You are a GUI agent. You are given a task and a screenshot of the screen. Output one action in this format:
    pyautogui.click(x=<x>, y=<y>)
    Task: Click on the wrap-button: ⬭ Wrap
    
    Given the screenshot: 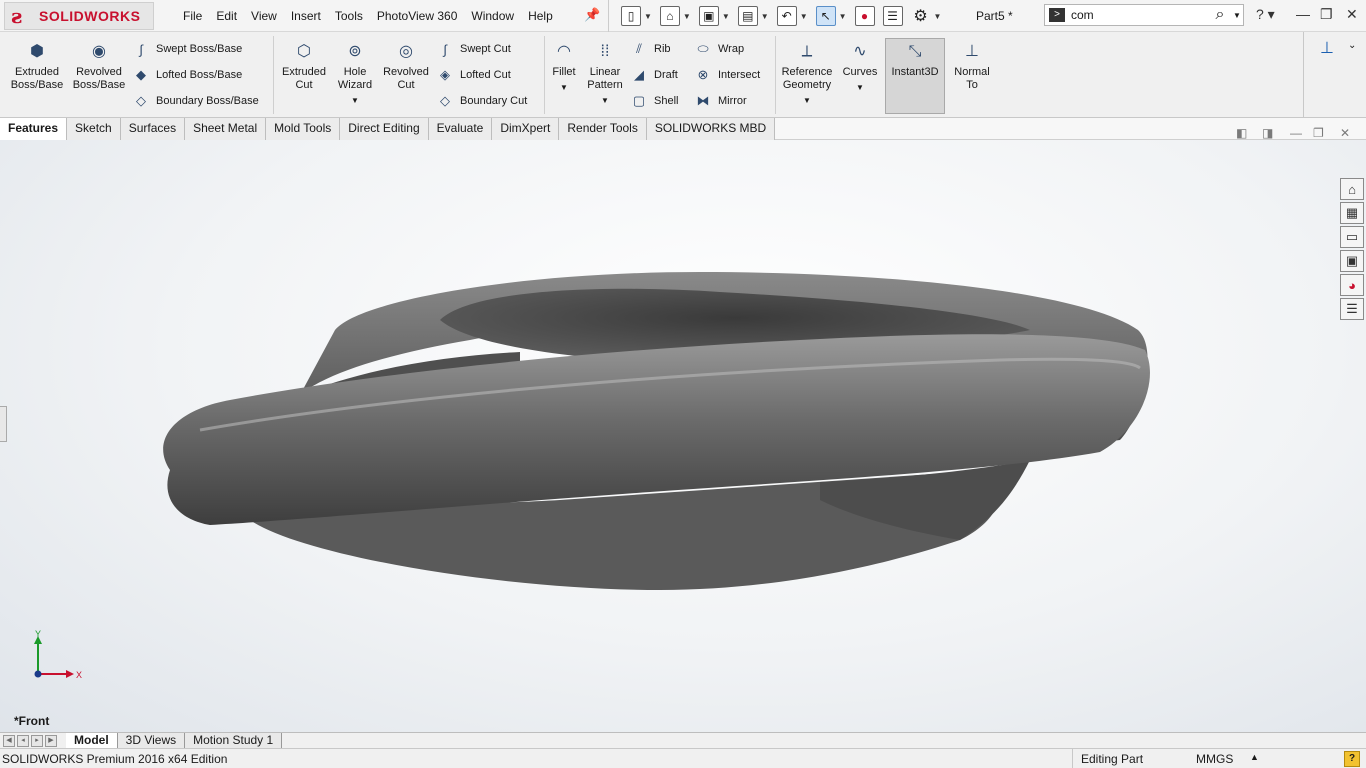 What is the action you would take?
    pyautogui.click(x=719, y=49)
    